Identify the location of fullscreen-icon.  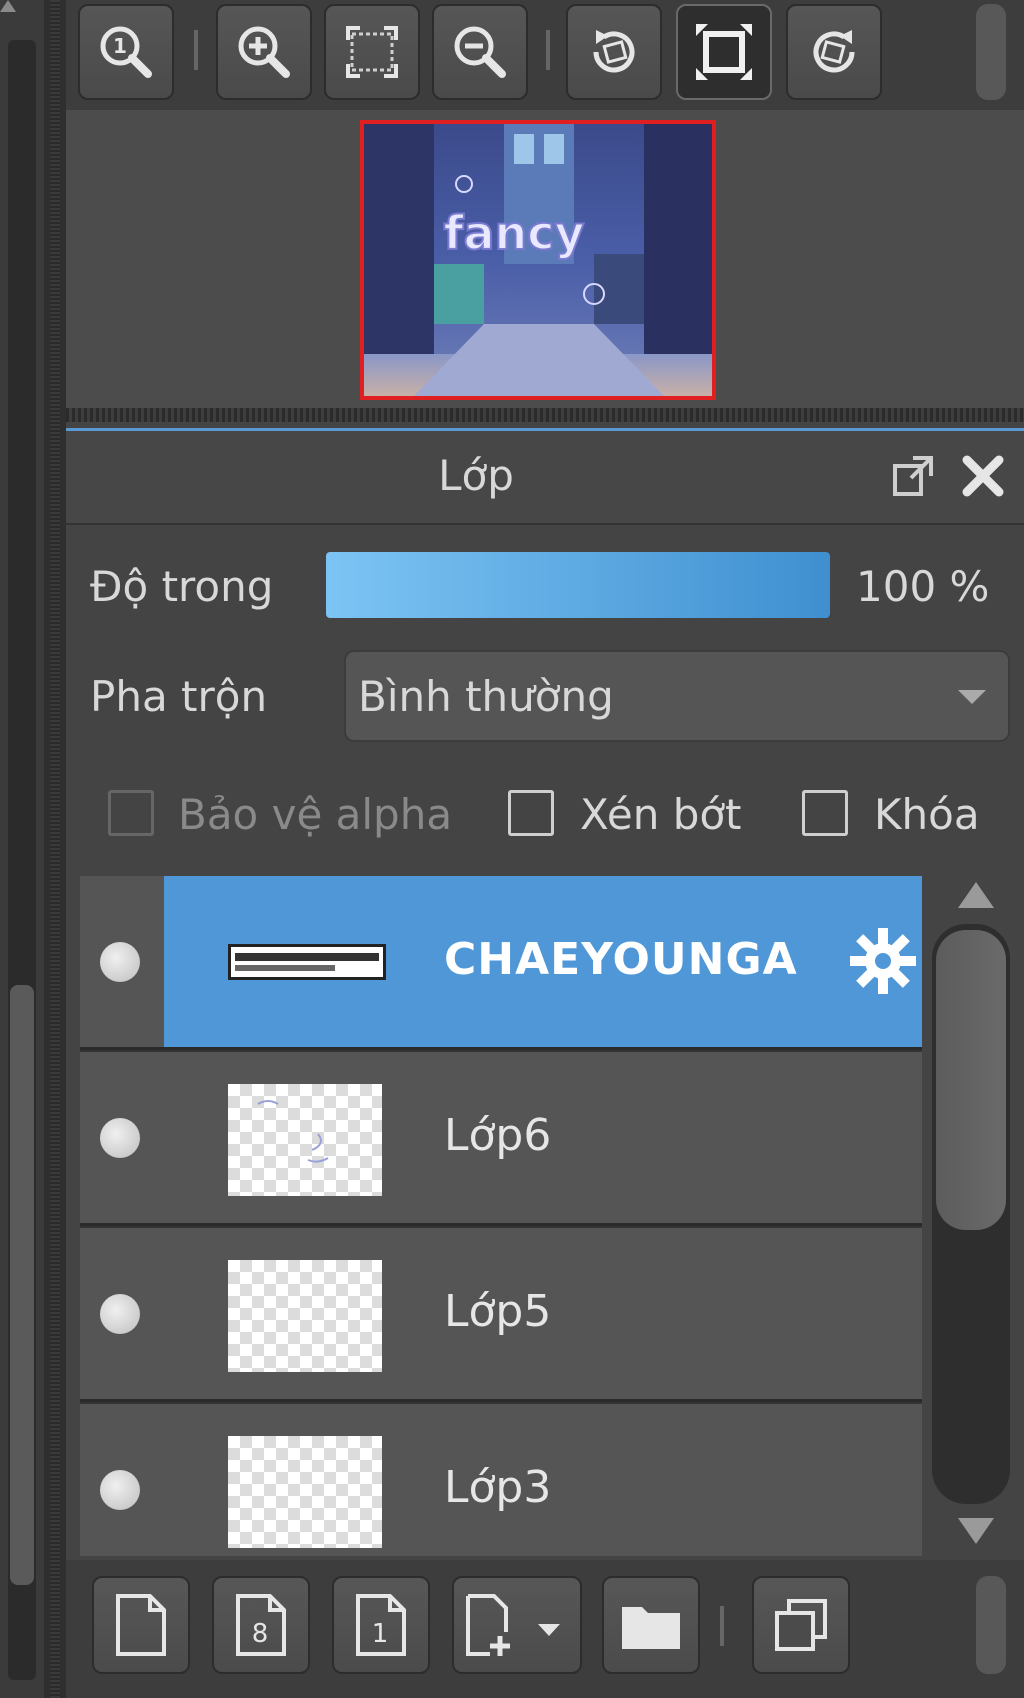
(724, 52).